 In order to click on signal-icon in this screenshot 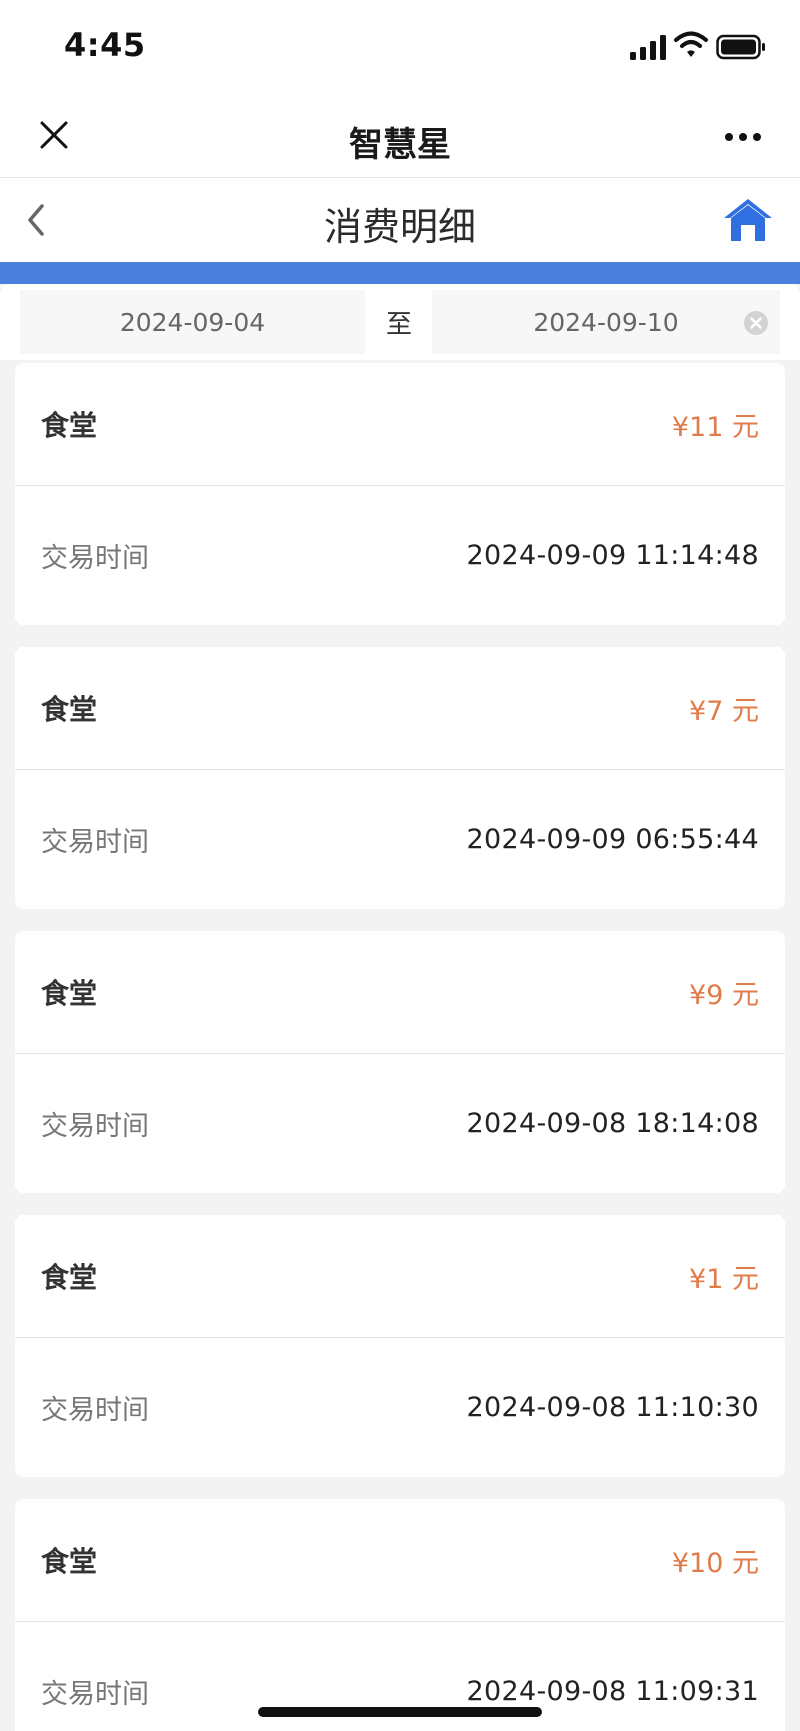, I will do `click(648, 47)`.